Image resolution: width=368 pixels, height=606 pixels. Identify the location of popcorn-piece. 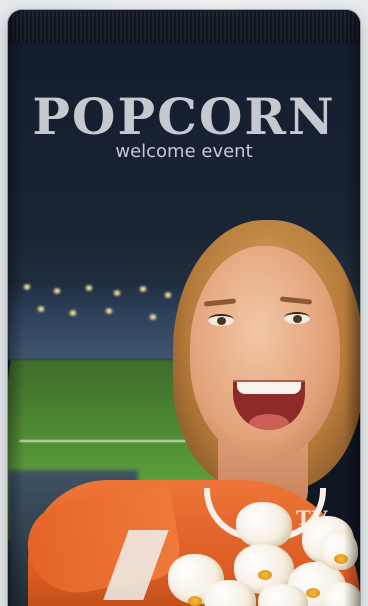
(264, 525).